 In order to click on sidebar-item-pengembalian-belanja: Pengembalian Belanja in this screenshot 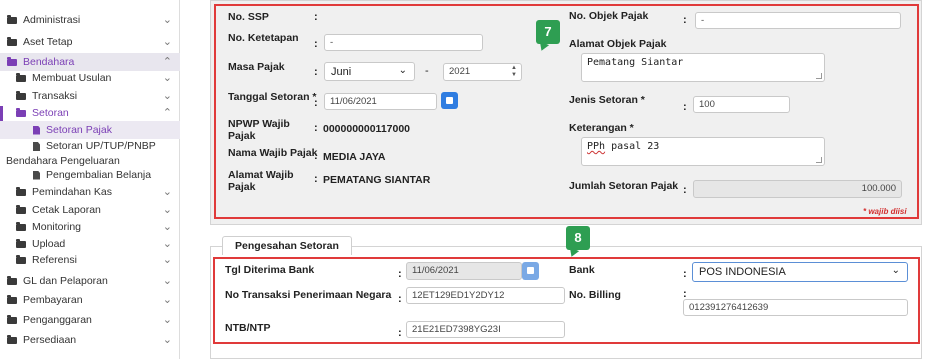, I will do `click(90, 175)`.